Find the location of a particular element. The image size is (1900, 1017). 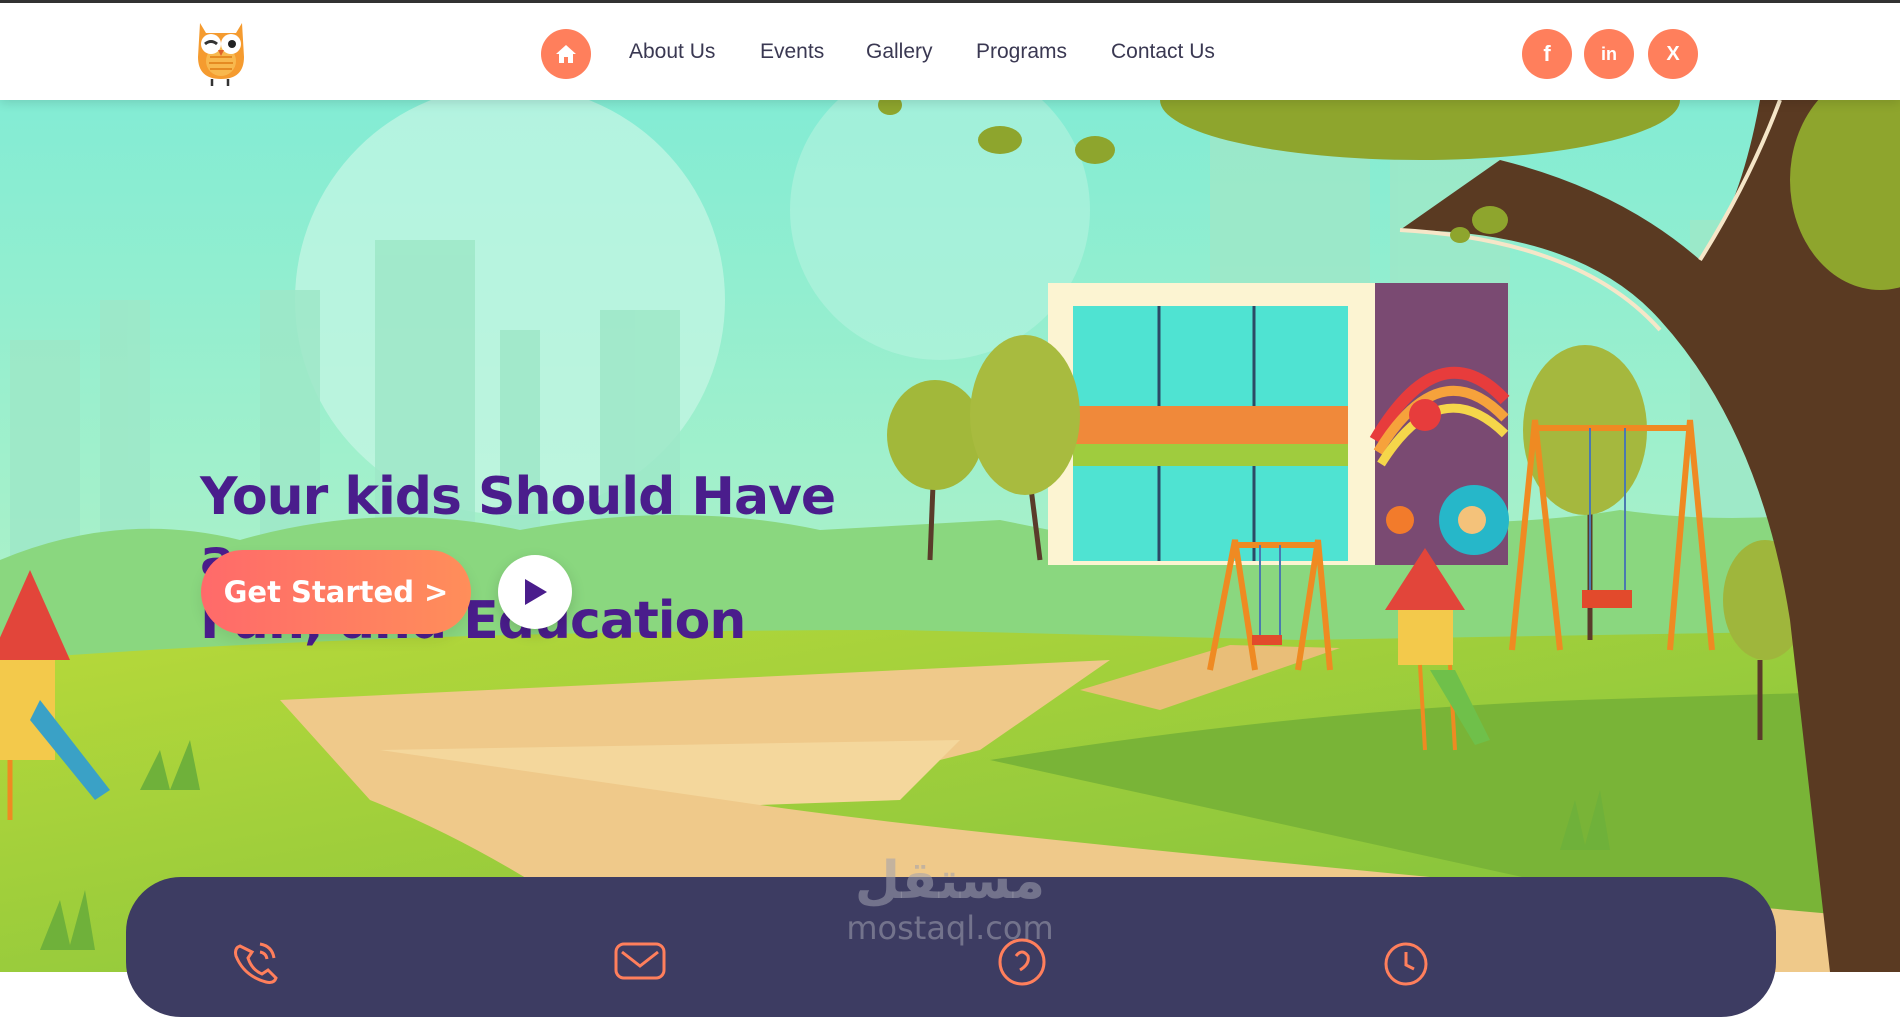

linkedin-button: in is located at coordinates (1609, 54).